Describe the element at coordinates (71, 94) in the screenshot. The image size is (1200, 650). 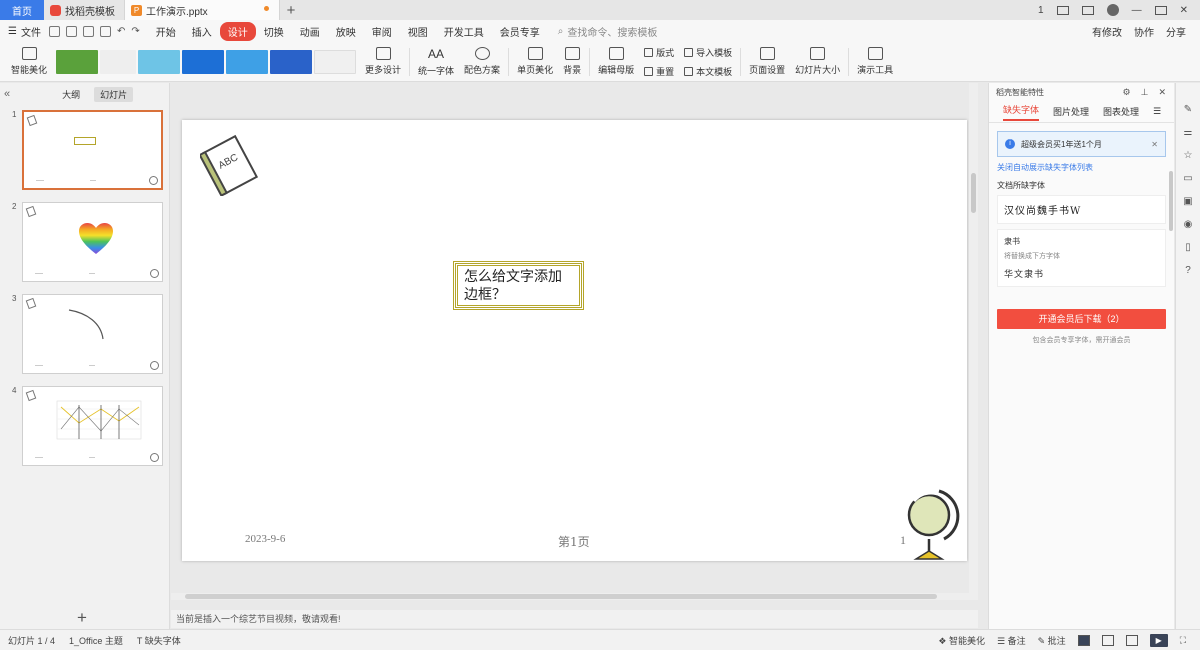
I see `tab-outline: 大纲` at that location.